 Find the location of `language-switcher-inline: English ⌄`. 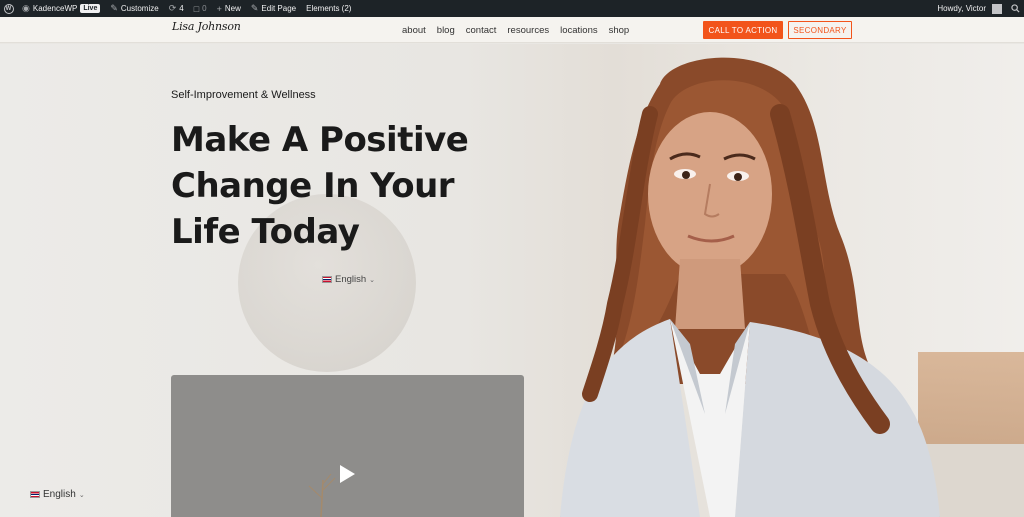

language-switcher-inline: English ⌄ is located at coordinates (348, 279).